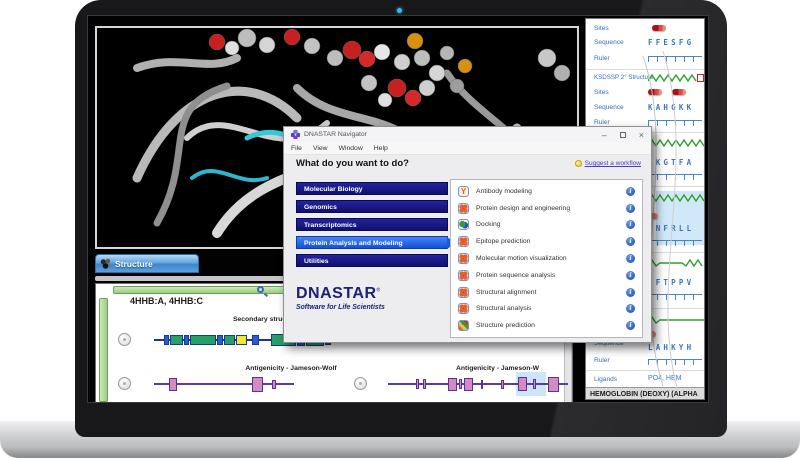 The height and width of the screenshot is (460, 800). I want to click on maximize-icon, so click(622, 134).